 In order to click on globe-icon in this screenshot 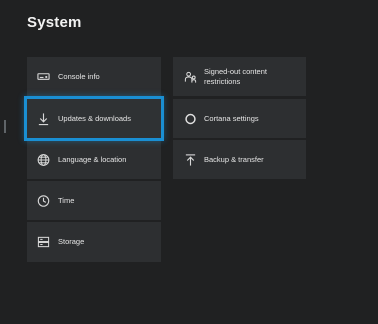, I will do `click(43, 159)`.